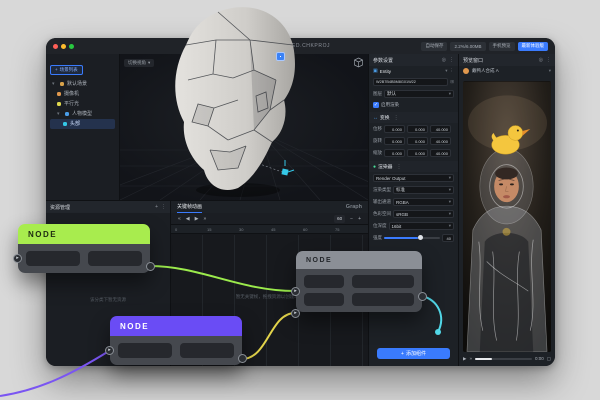  I want to click on translate-y-input: 0.000, so click(417, 129).